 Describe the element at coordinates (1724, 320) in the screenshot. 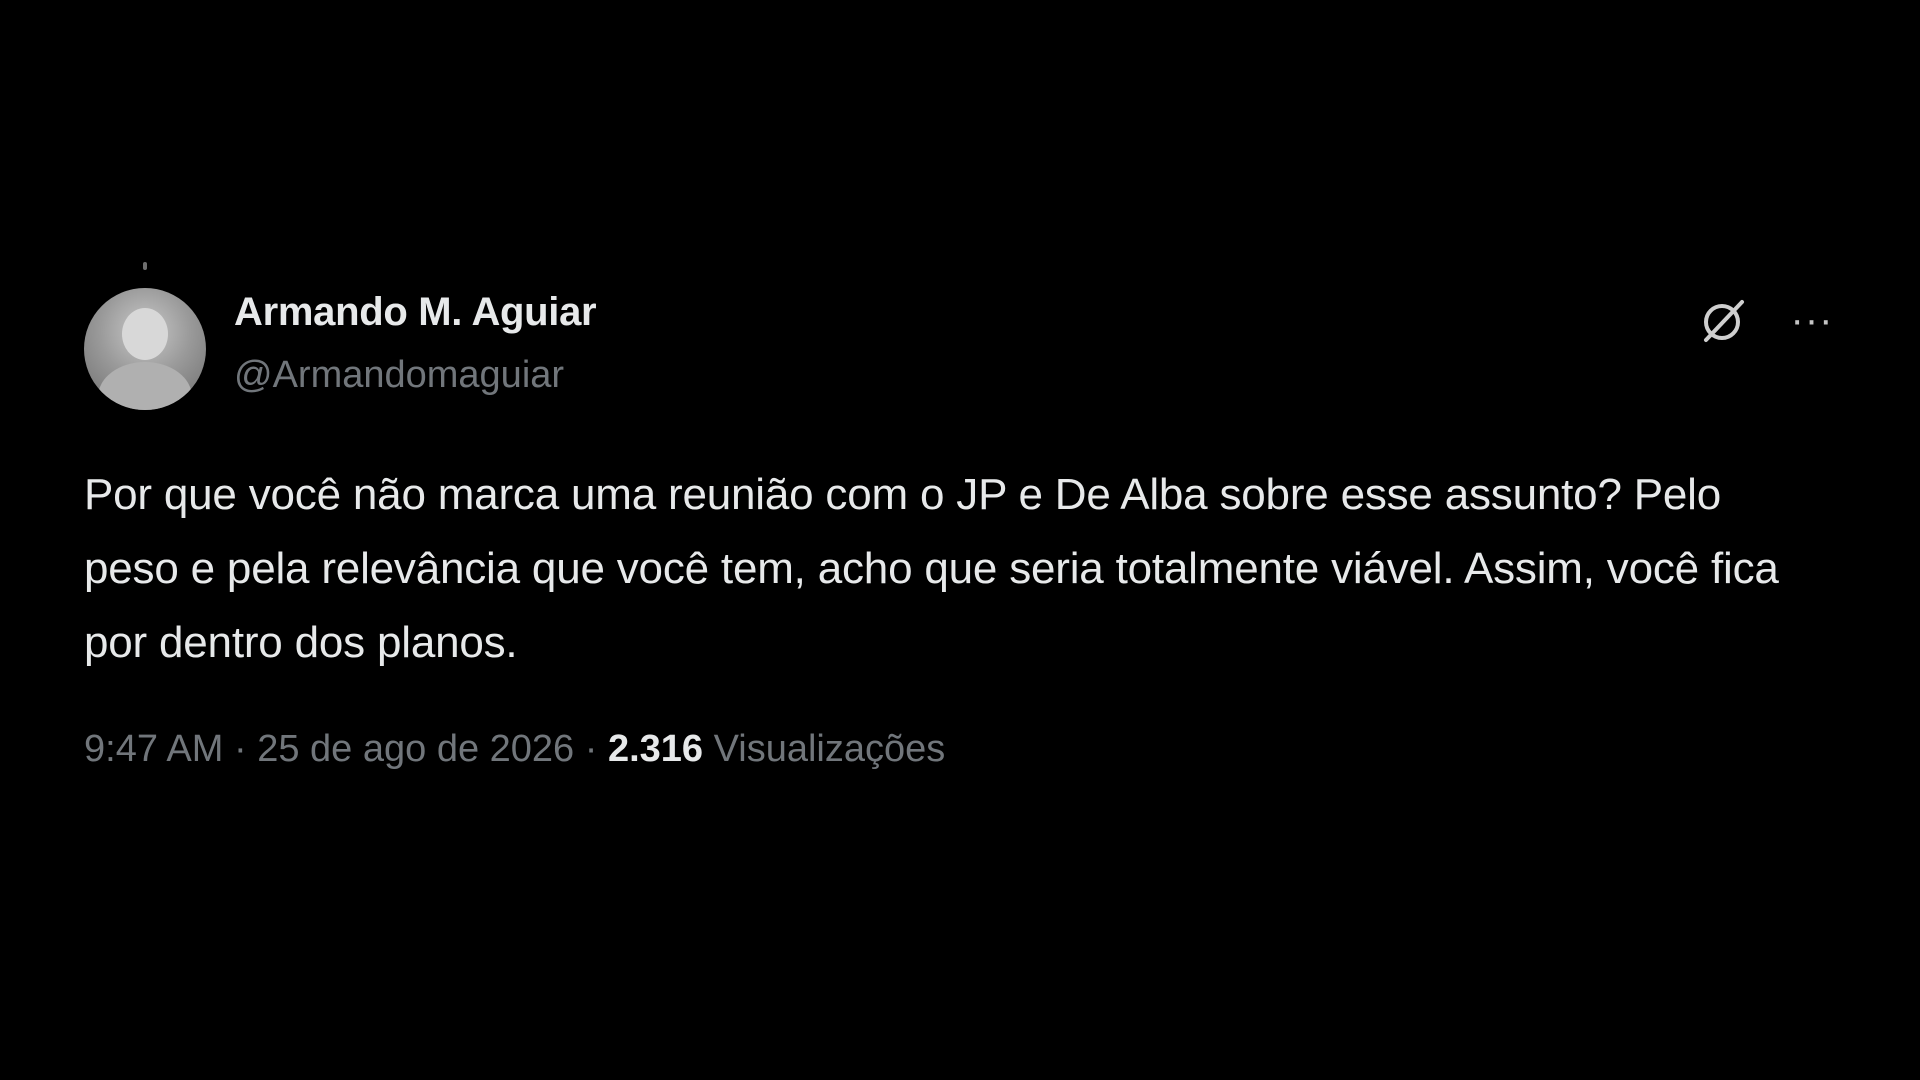

I see `grok-icon` at that location.